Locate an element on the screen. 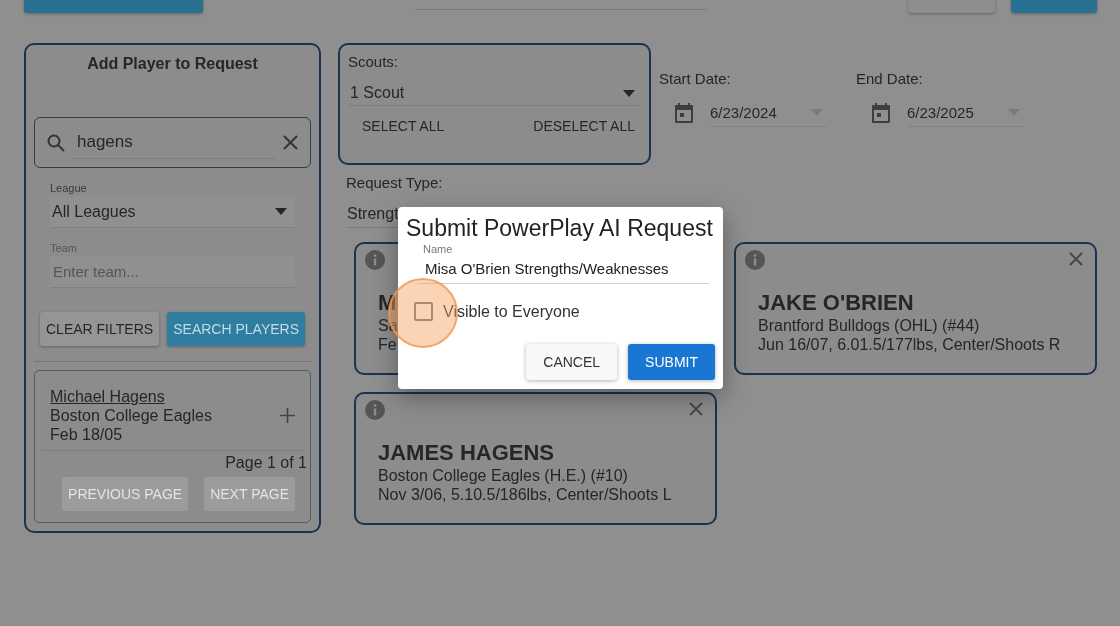 The image size is (1120, 626). submit-button: SUBMIT is located at coordinates (671, 362).